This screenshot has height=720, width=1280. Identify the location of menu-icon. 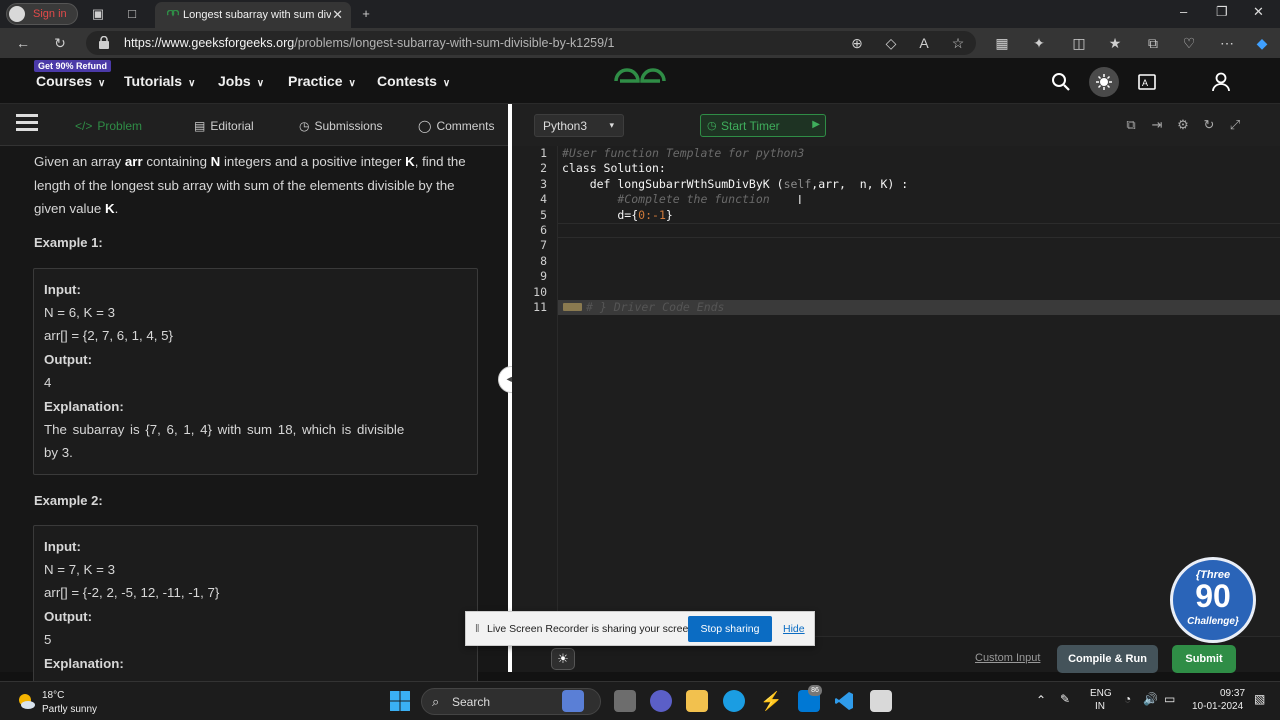
(27, 123).